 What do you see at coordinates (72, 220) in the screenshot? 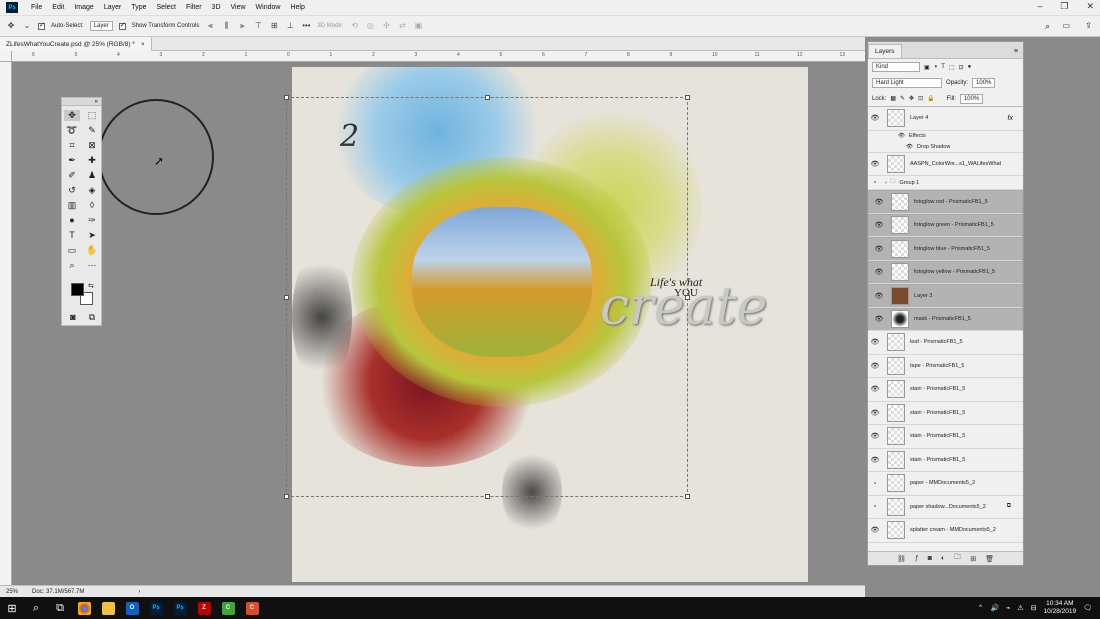
I see `dodge-tool-icon: ●` at bounding box center [72, 220].